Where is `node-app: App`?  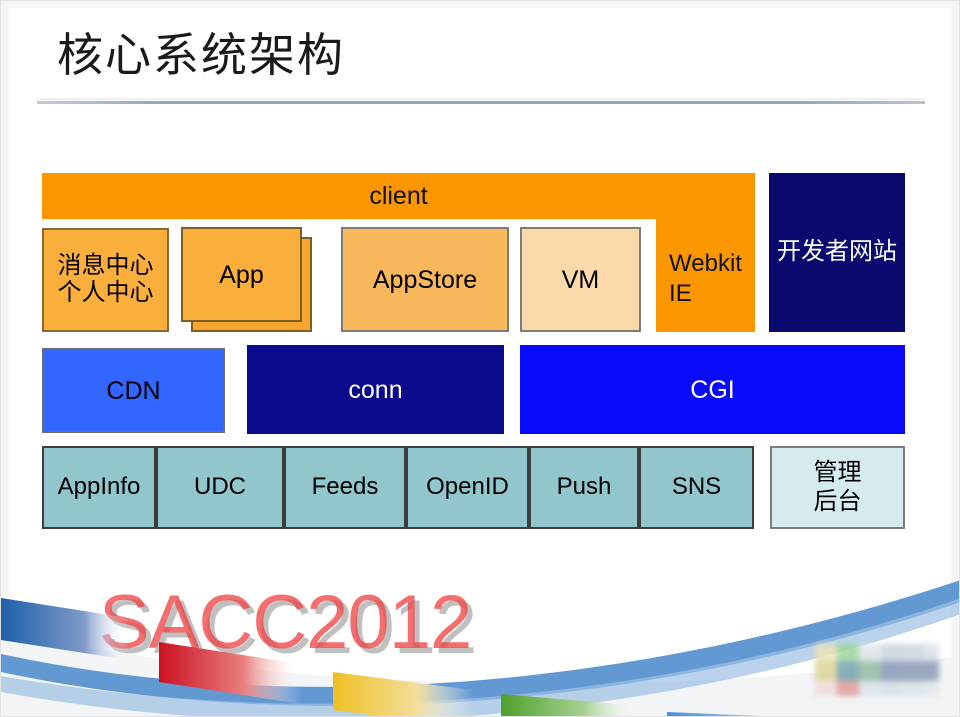
node-app: App is located at coordinates (241, 274).